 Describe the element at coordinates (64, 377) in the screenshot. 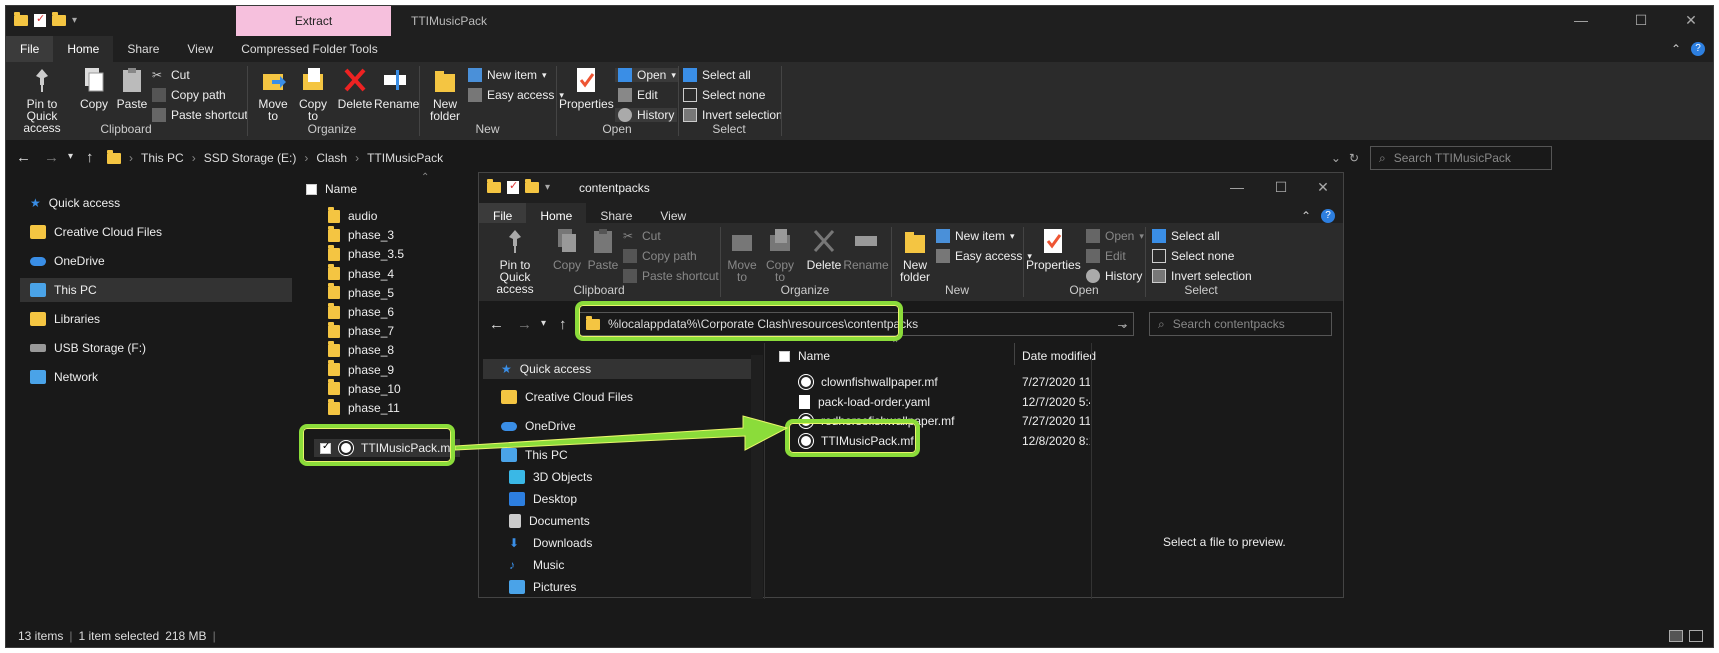

I see `nav-network: Network` at that location.